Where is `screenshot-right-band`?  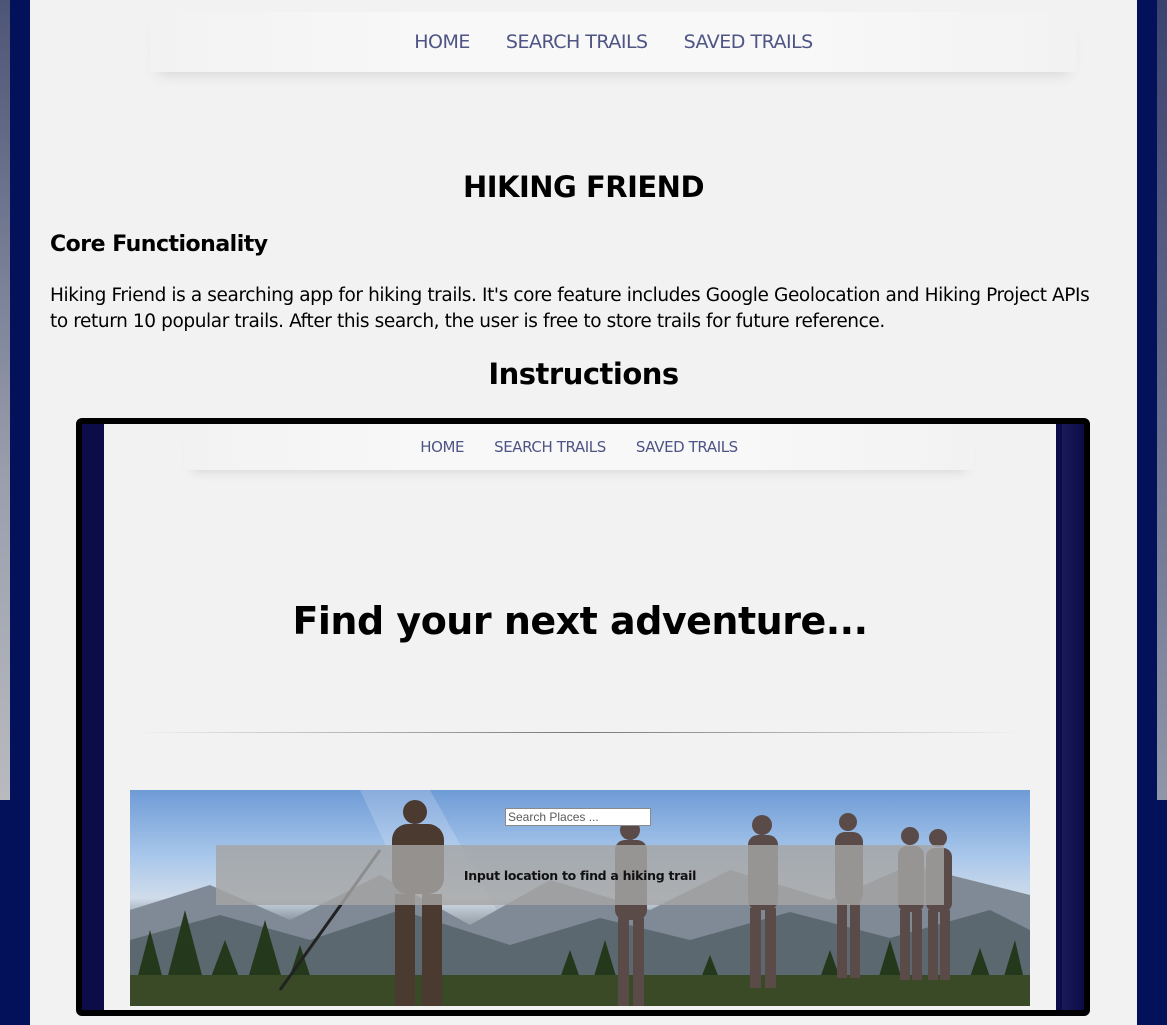
screenshot-right-band is located at coordinates (1073, 717).